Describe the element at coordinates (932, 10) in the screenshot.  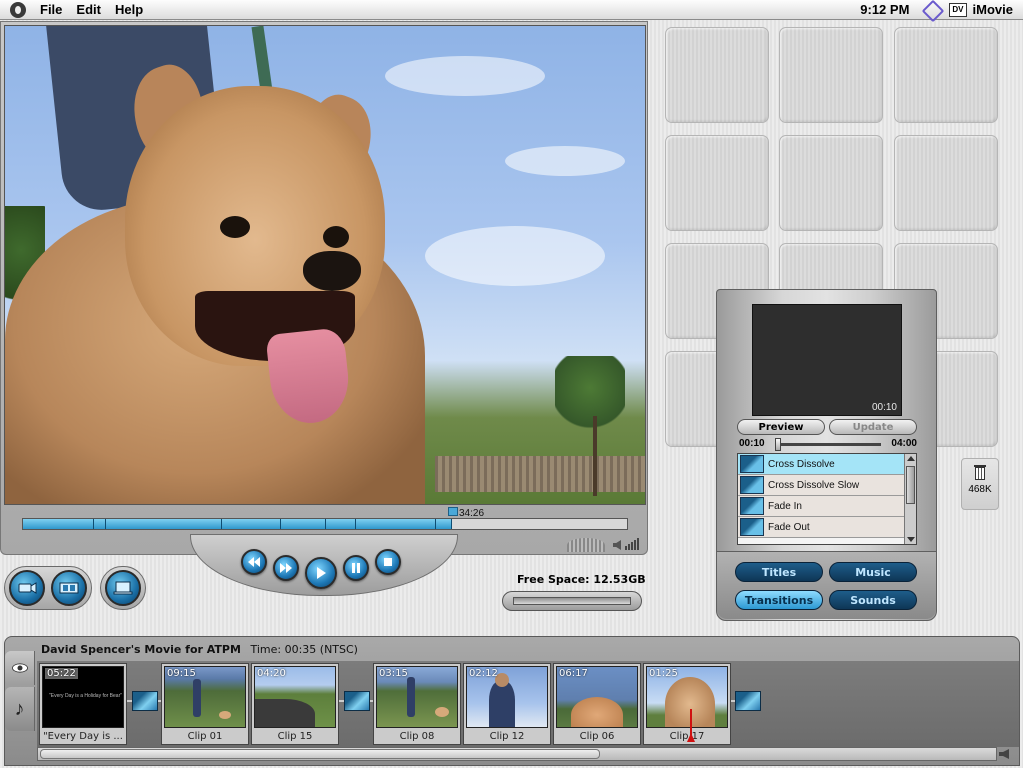
I see `applescript-icon` at that location.